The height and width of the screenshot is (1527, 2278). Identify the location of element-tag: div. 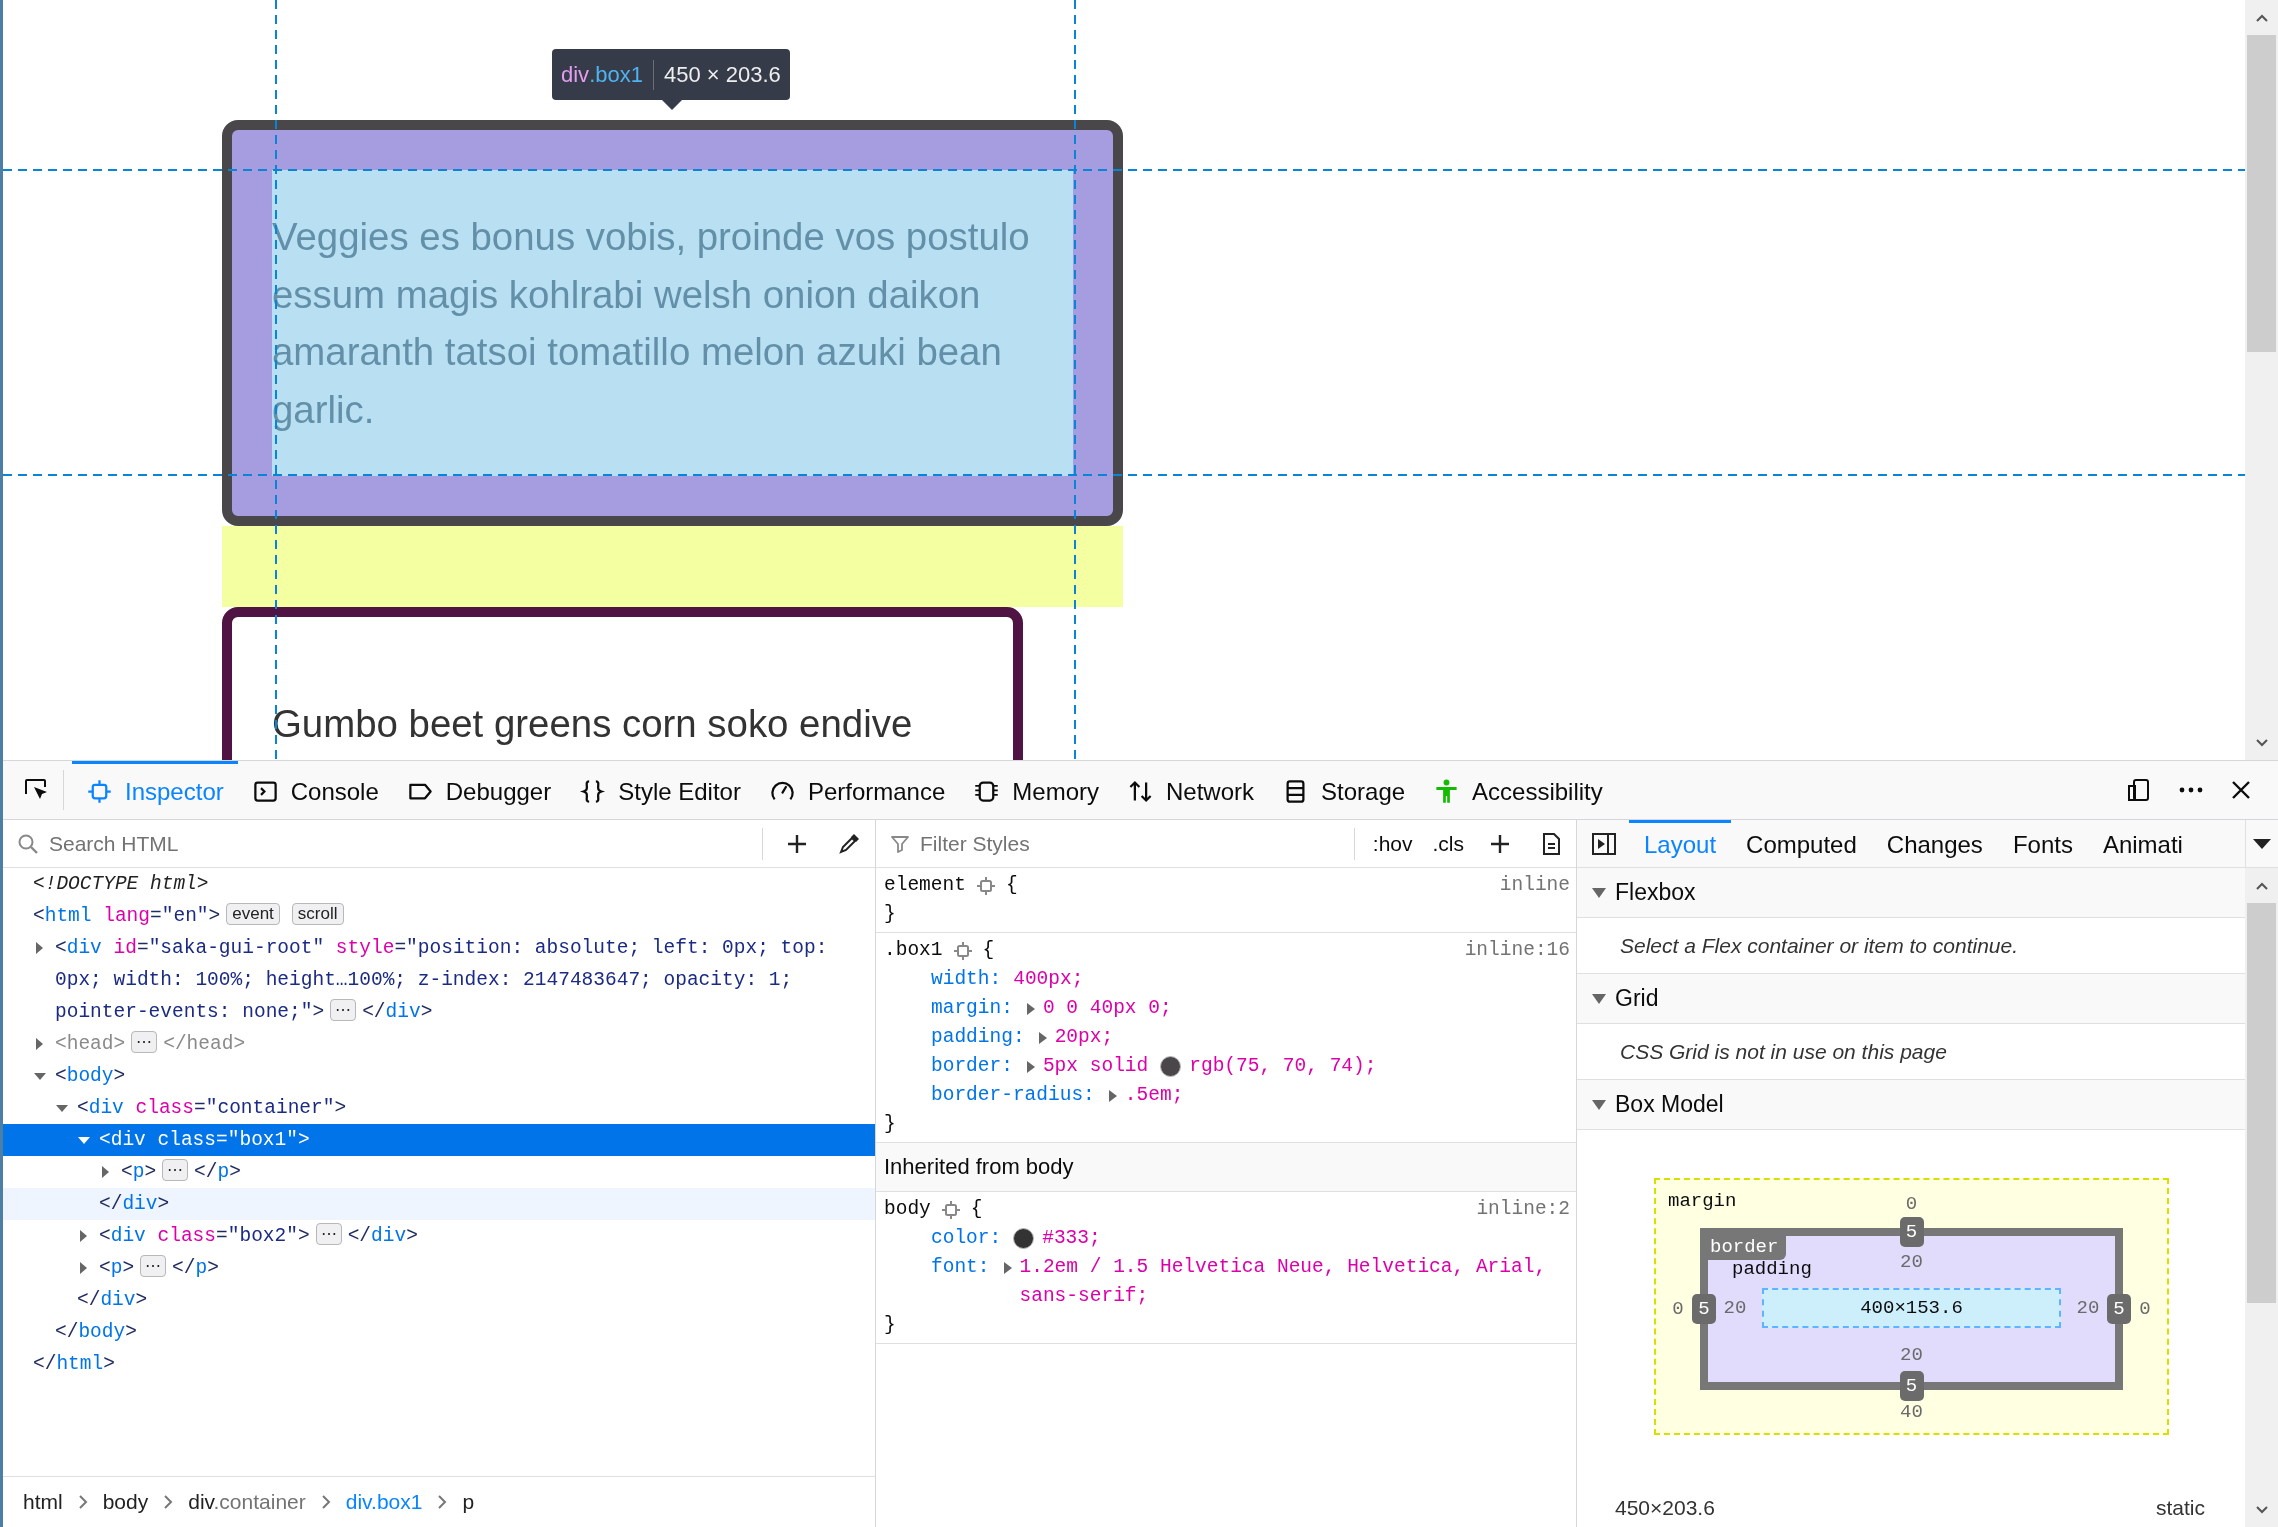
(575, 74).